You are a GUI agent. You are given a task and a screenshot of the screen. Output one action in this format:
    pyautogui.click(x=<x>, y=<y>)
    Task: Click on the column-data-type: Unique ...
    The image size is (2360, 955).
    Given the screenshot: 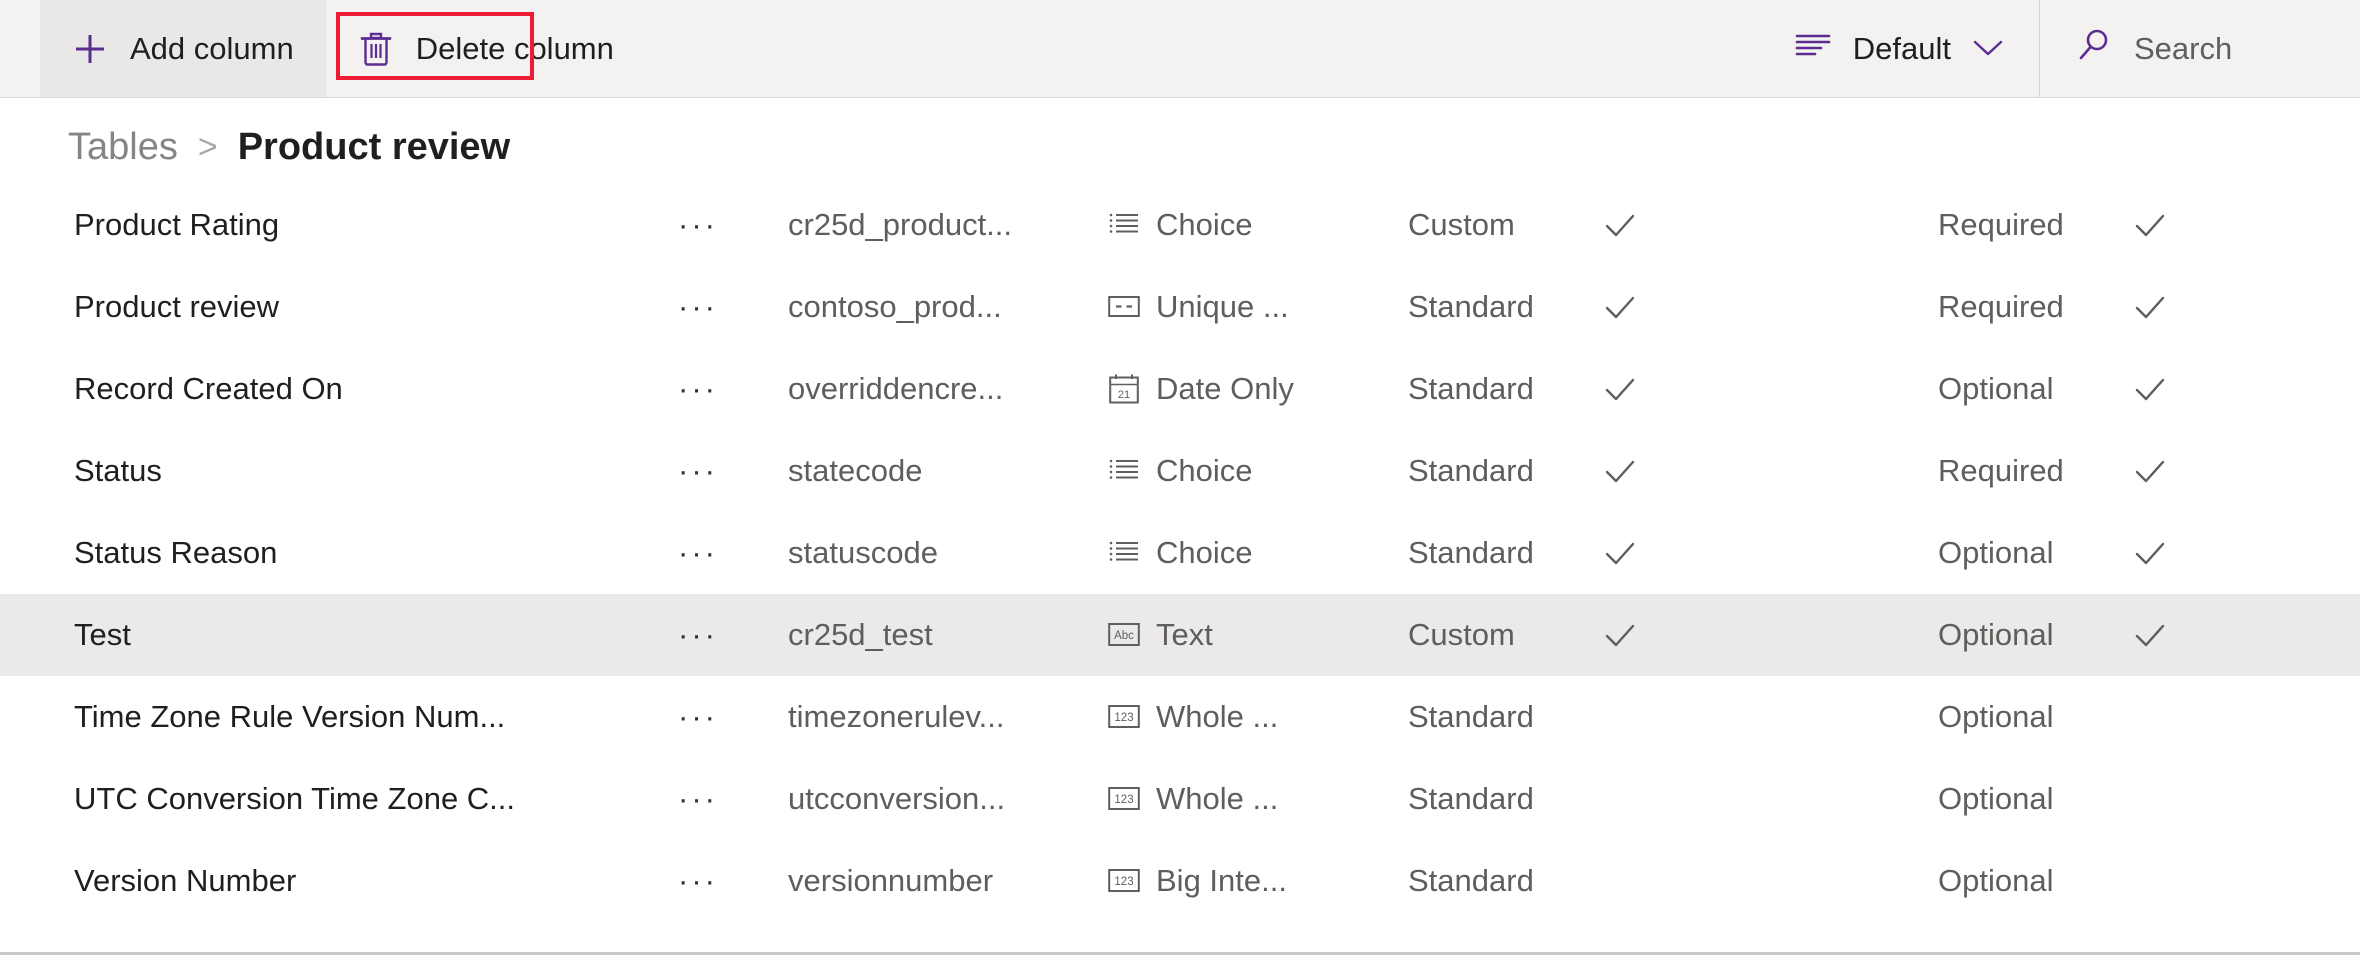 What is the action you would take?
    pyautogui.click(x=1258, y=307)
    